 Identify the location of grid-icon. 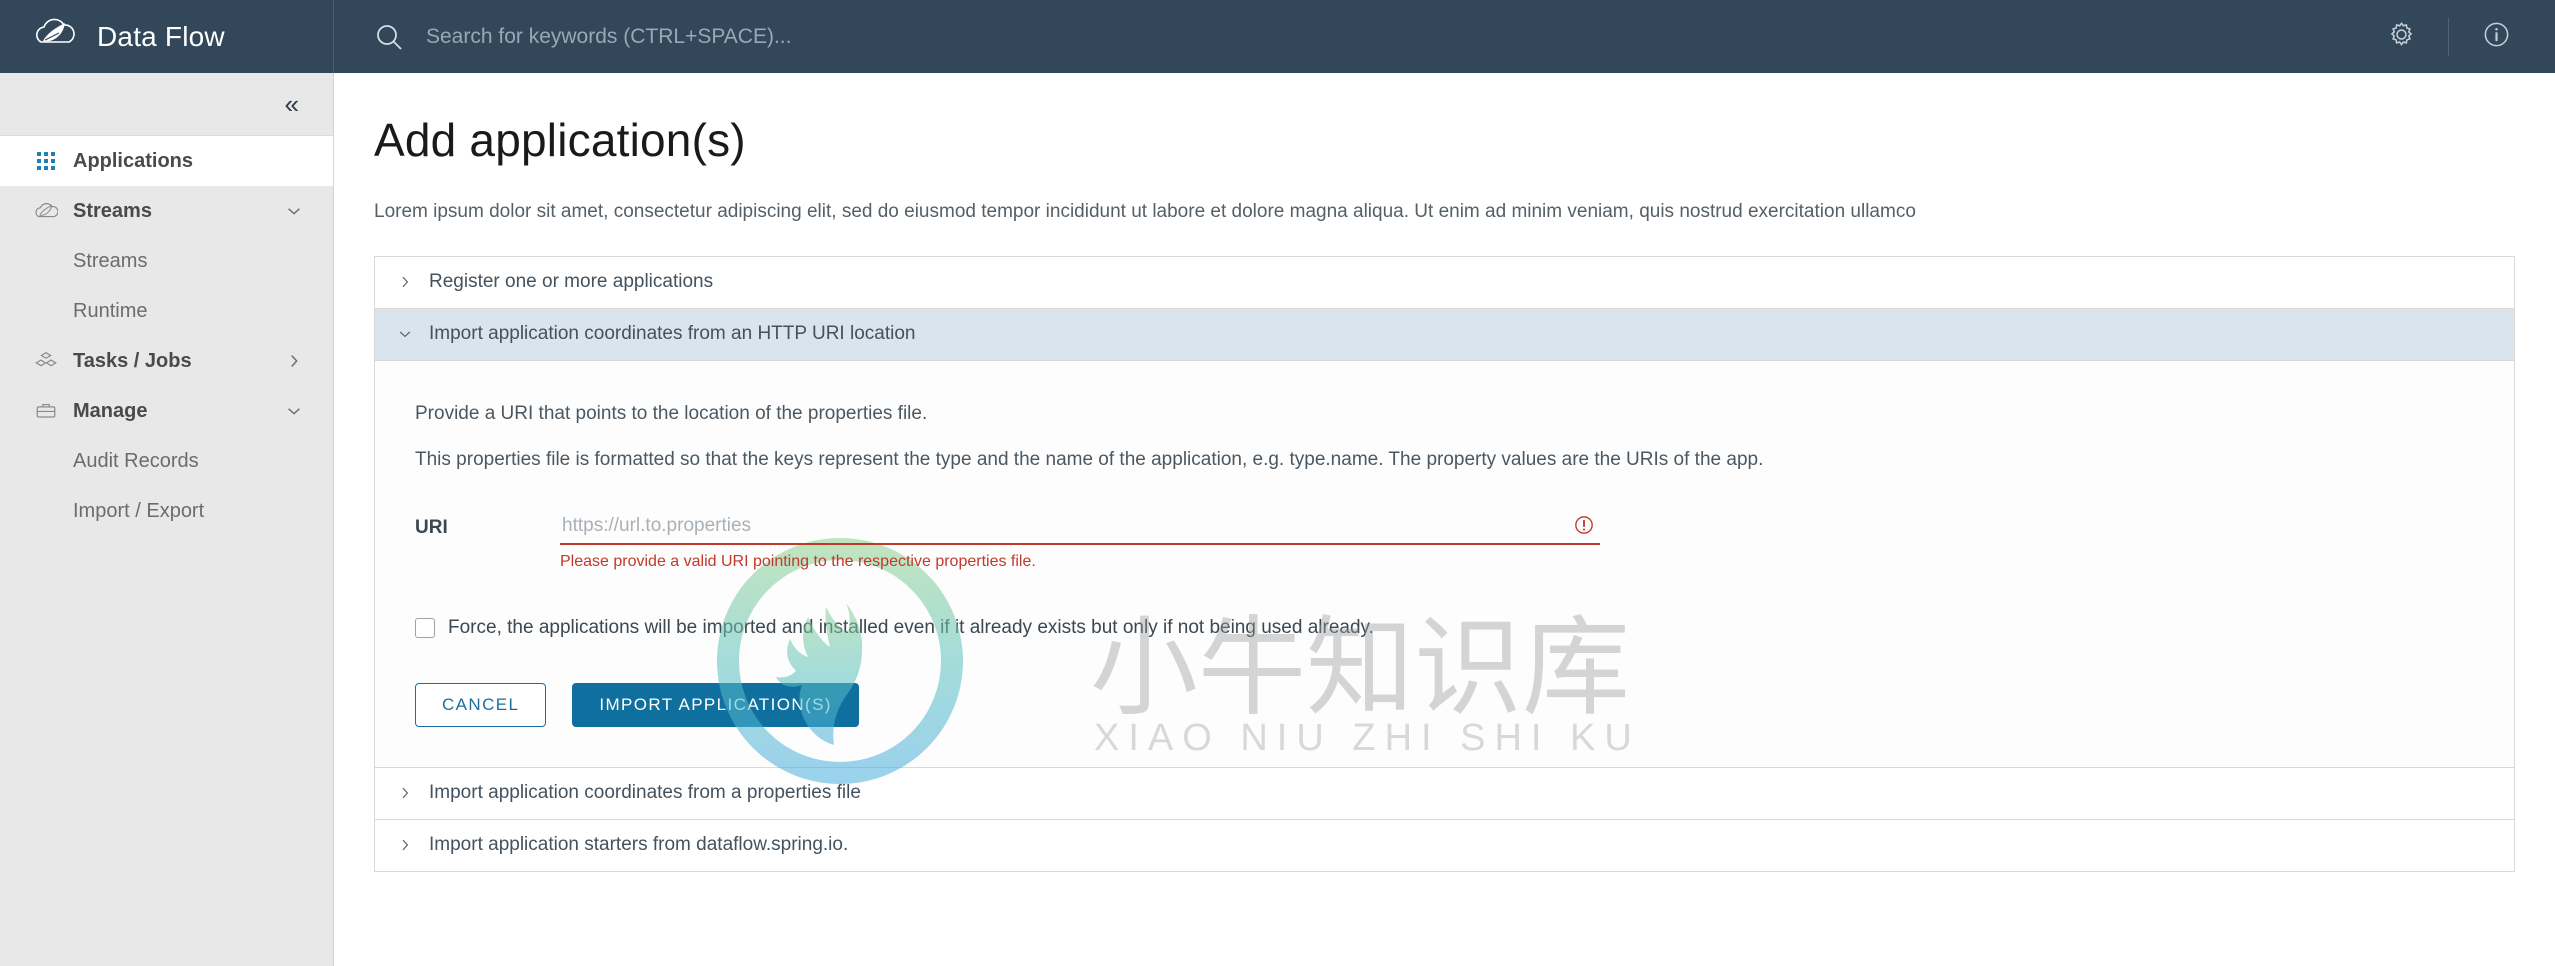
(46, 161).